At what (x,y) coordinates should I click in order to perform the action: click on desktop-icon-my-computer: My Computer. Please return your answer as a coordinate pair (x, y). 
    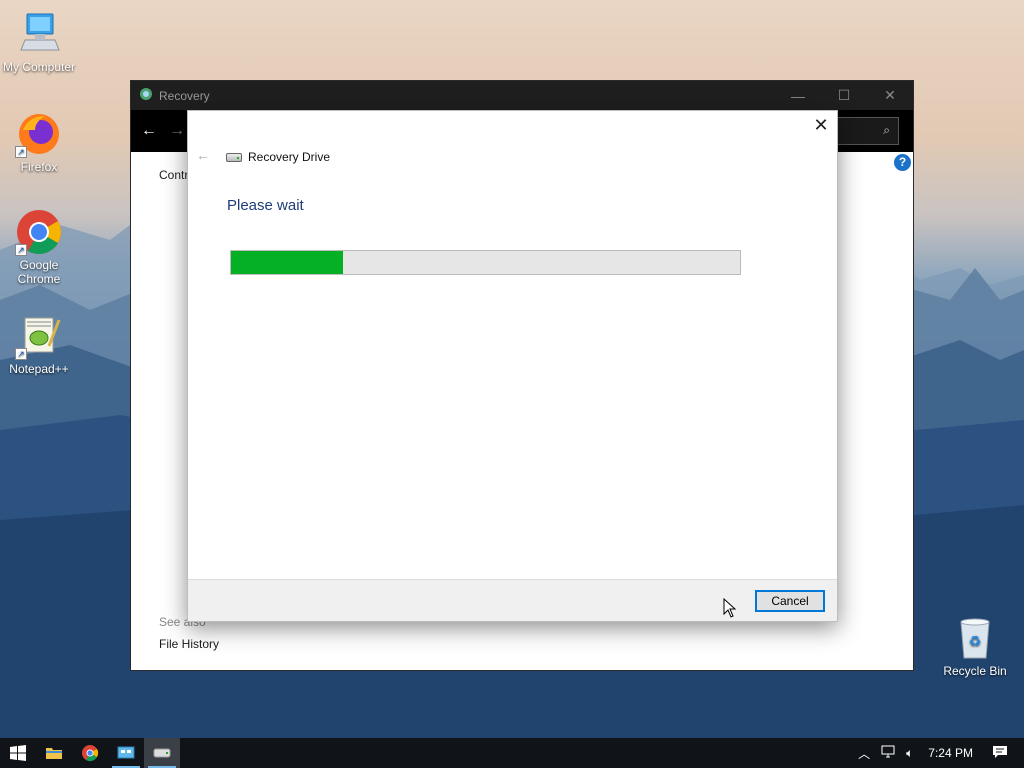
    Looking at the image, I should click on (39, 42).